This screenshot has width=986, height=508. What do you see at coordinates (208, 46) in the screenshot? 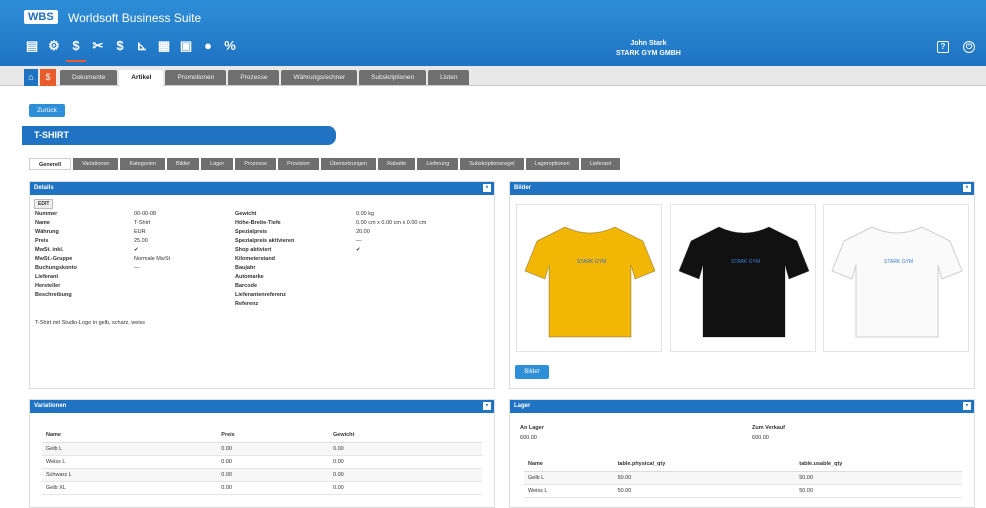
I see `users-icon: ●` at bounding box center [208, 46].